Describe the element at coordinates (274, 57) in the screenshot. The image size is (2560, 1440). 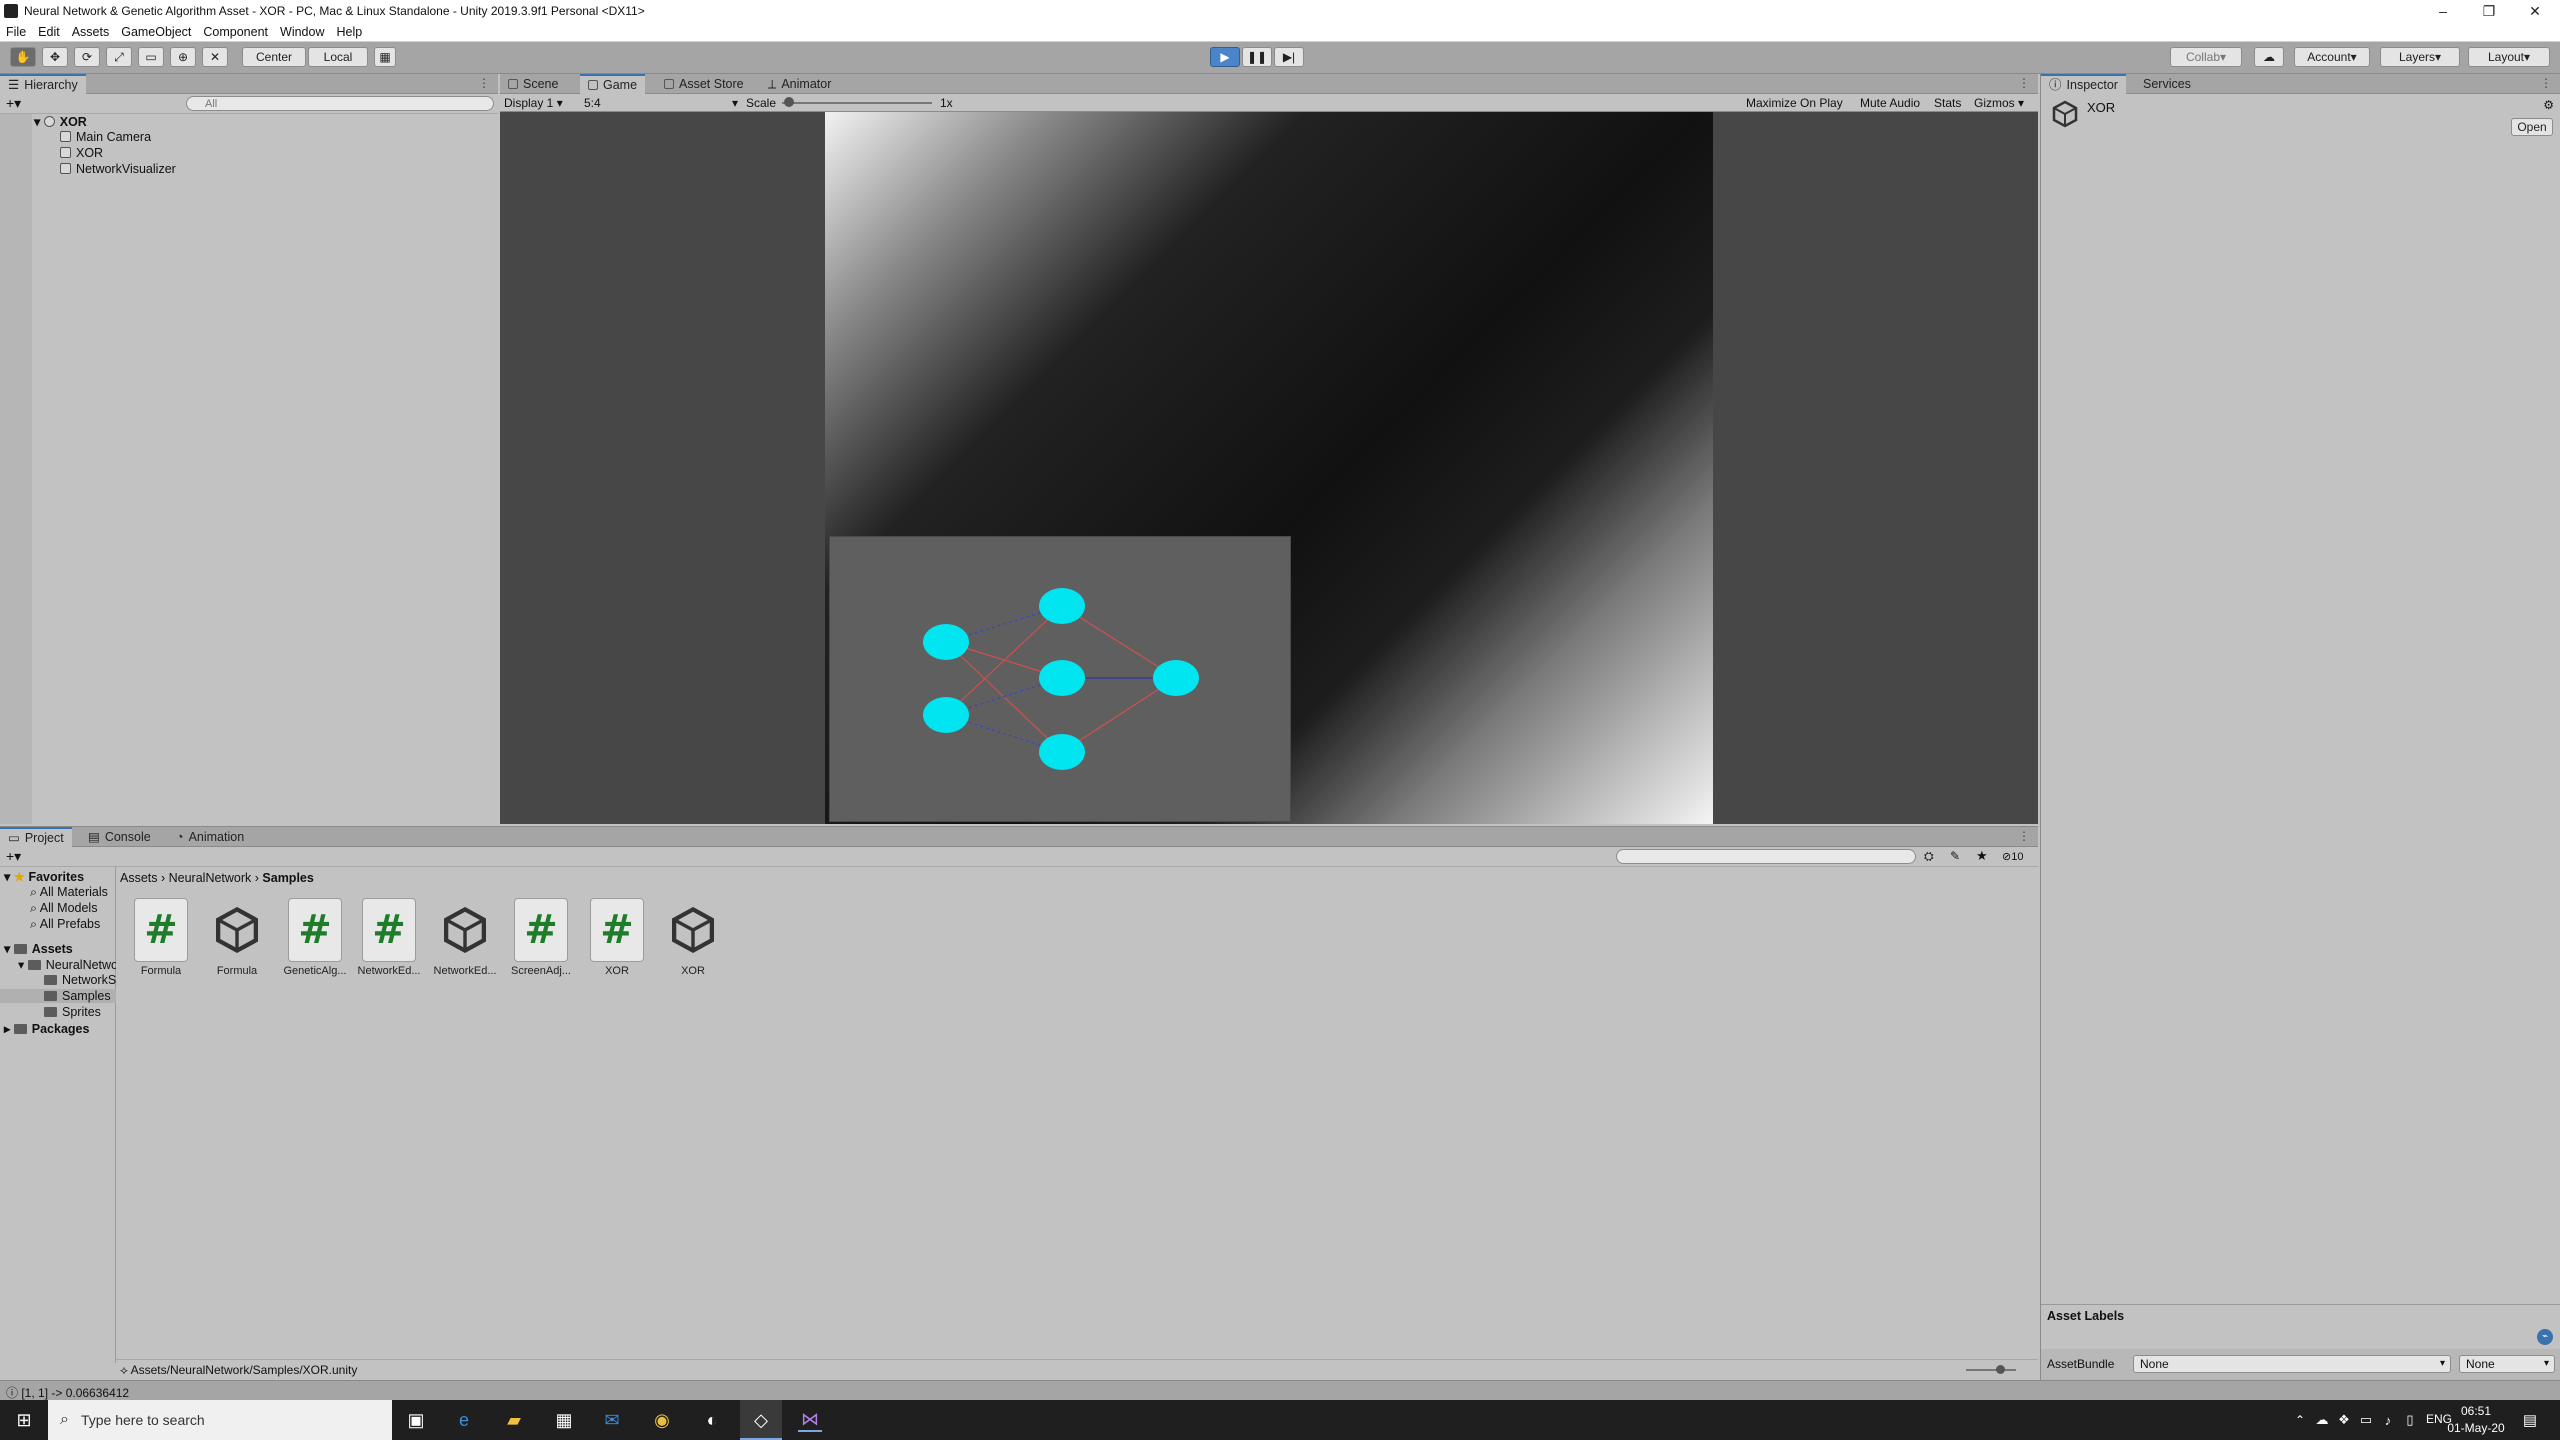
I see `pivot-center-button: Center` at that location.